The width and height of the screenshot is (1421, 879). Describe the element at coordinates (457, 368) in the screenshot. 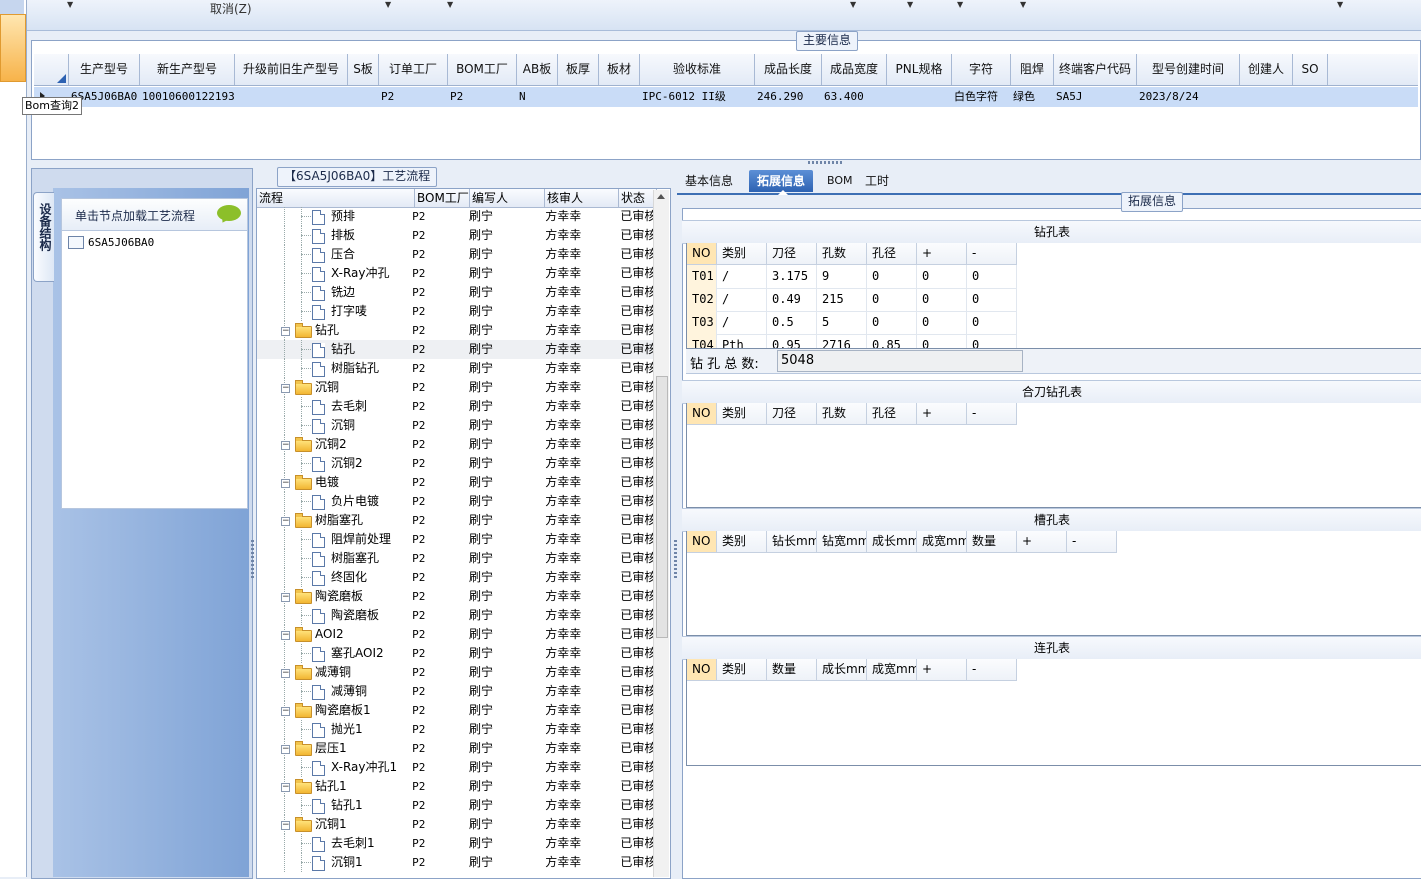

I see `process-row: 树脂钻孔 P2 刷宁 方幸幸 已审核` at that location.